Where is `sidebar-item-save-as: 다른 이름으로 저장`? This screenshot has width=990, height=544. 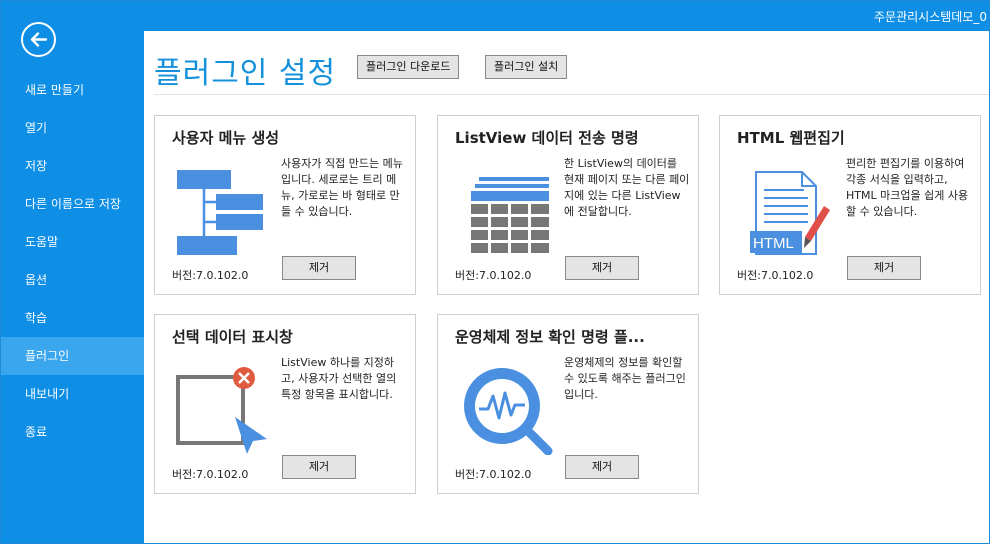 sidebar-item-save-as: 다른 이름으로 저장 is located at coordinates (72, 204).